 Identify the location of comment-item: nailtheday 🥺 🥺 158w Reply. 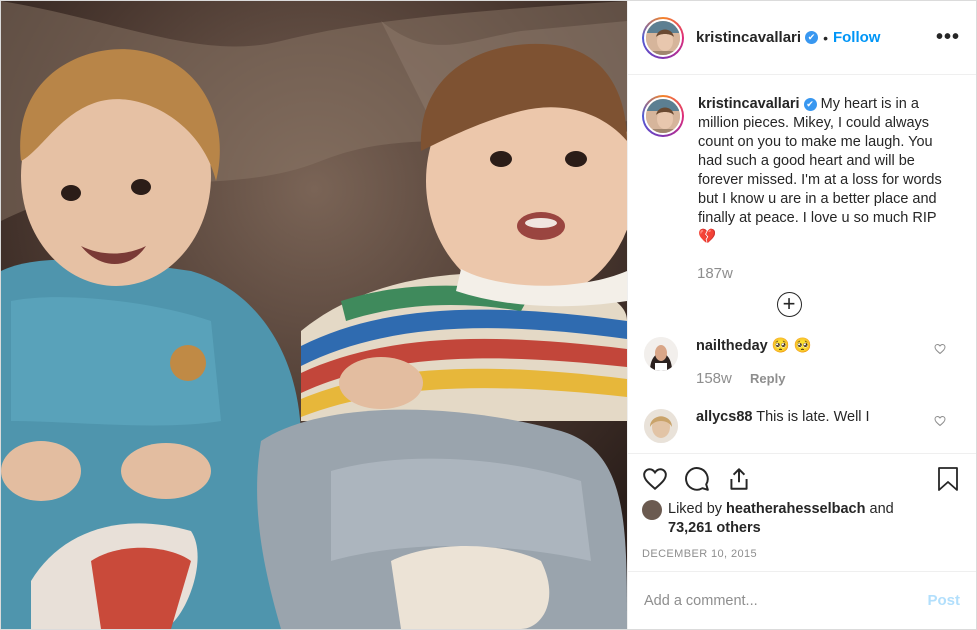
(801, 362).